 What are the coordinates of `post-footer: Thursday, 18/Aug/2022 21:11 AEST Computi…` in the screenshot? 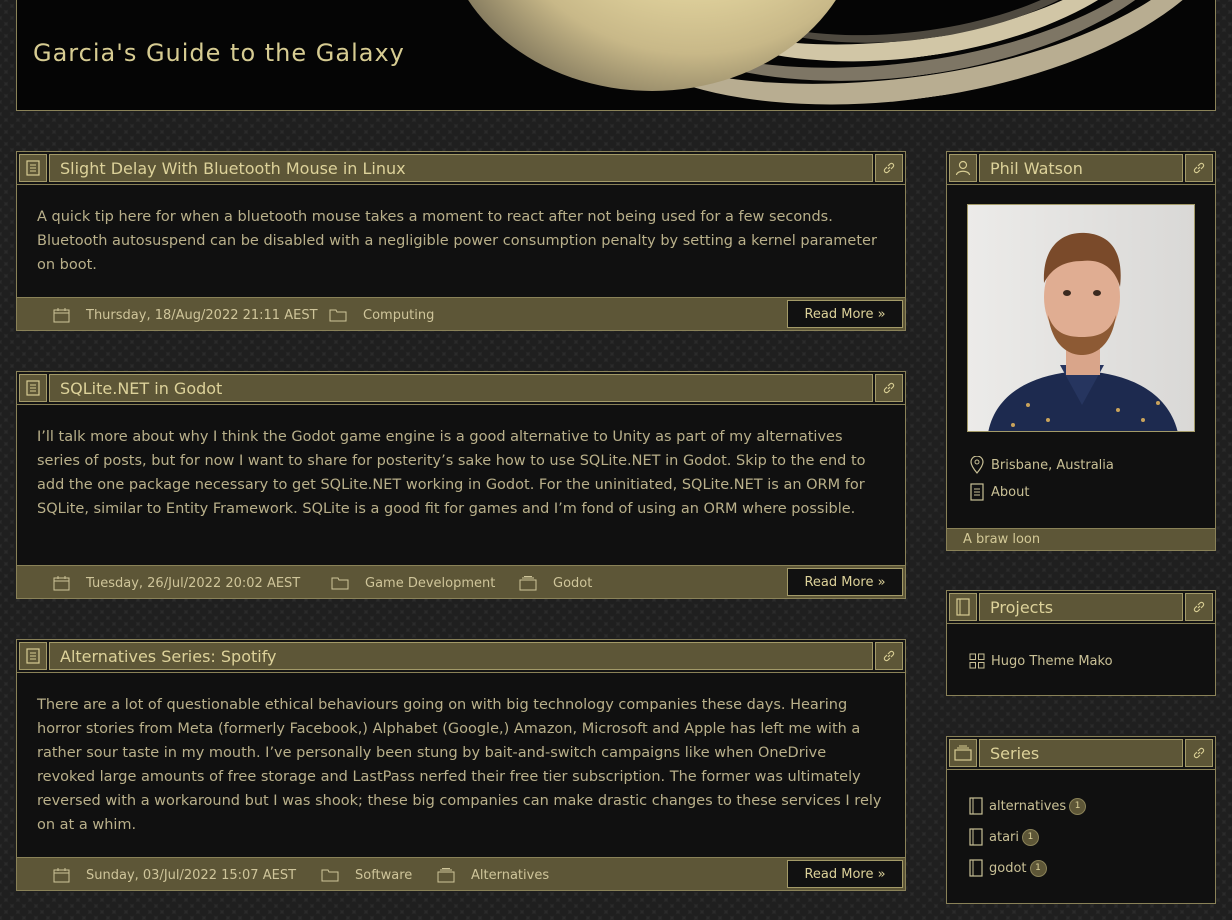 It's located at (461, 313).